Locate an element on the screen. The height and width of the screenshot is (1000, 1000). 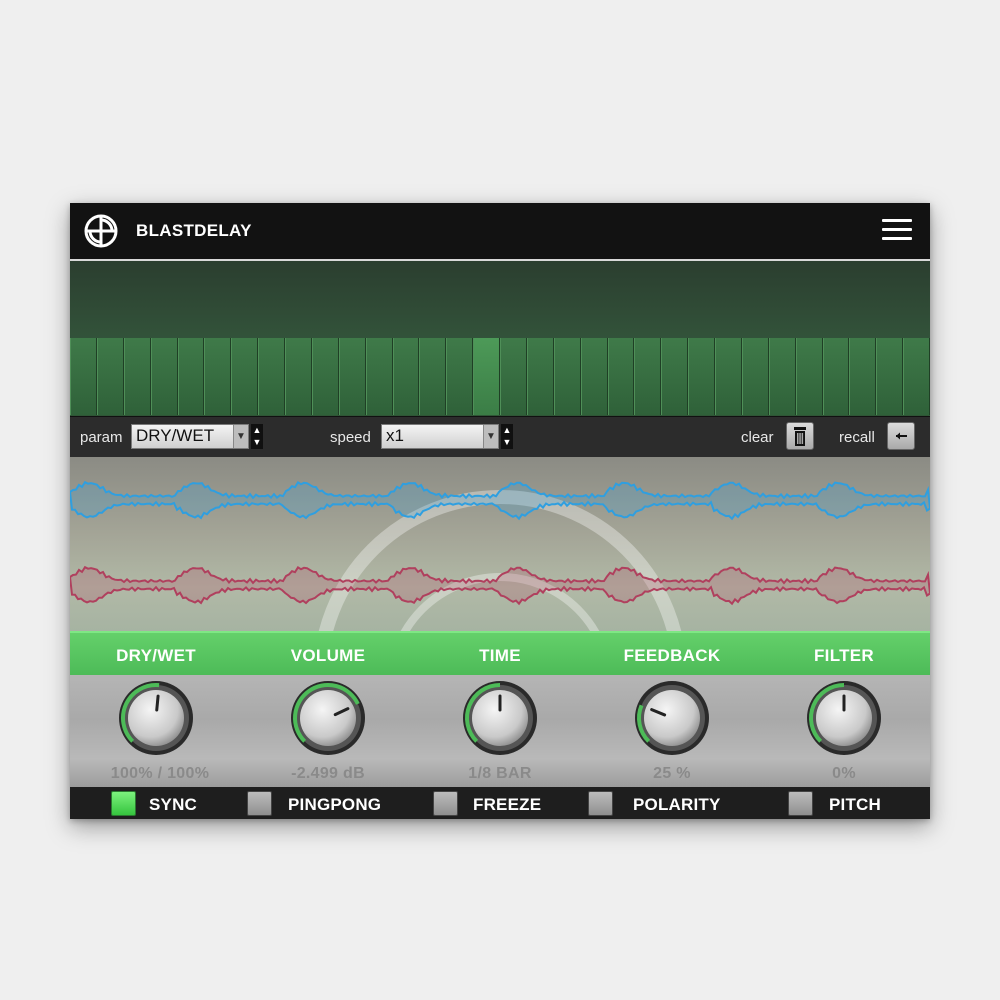
param-label-dry-wet: DRY/WET is located at coordinates (156, 655).